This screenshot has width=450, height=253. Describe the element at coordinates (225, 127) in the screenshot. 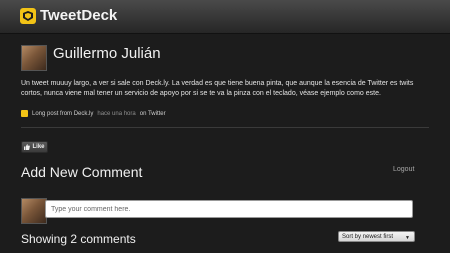

I see `divider` at that location.